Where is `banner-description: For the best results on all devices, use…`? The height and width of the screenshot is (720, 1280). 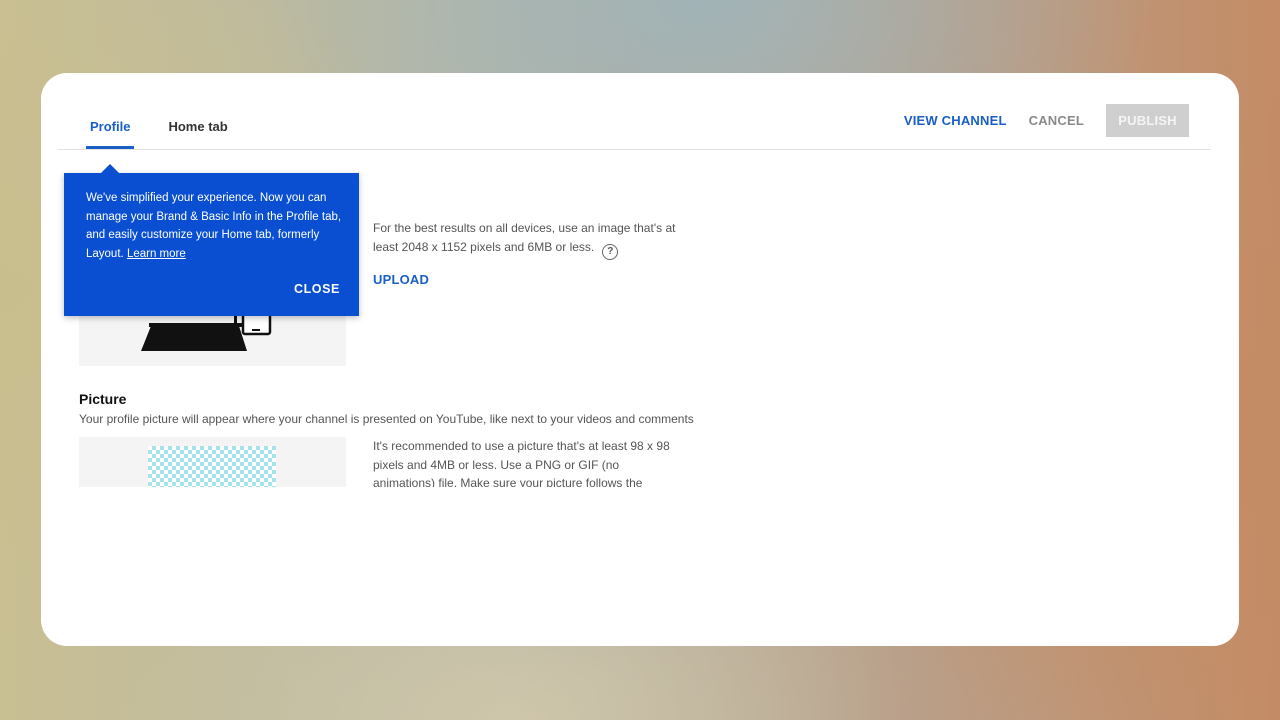
banner-description: For the best results on all devices, use… is located at coordinates (528, 239).